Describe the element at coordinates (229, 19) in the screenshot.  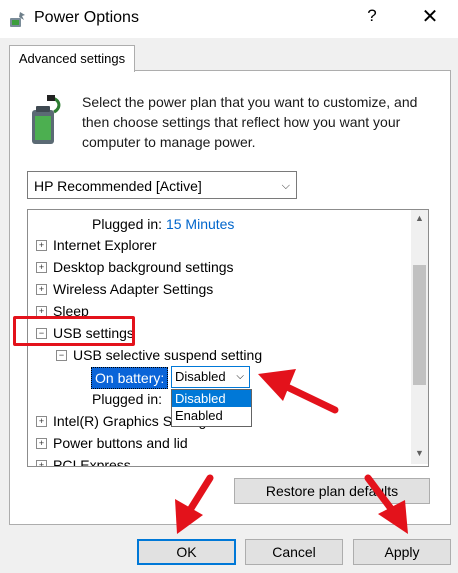
I see `title-bar: Power Options ? ✕` at that location.